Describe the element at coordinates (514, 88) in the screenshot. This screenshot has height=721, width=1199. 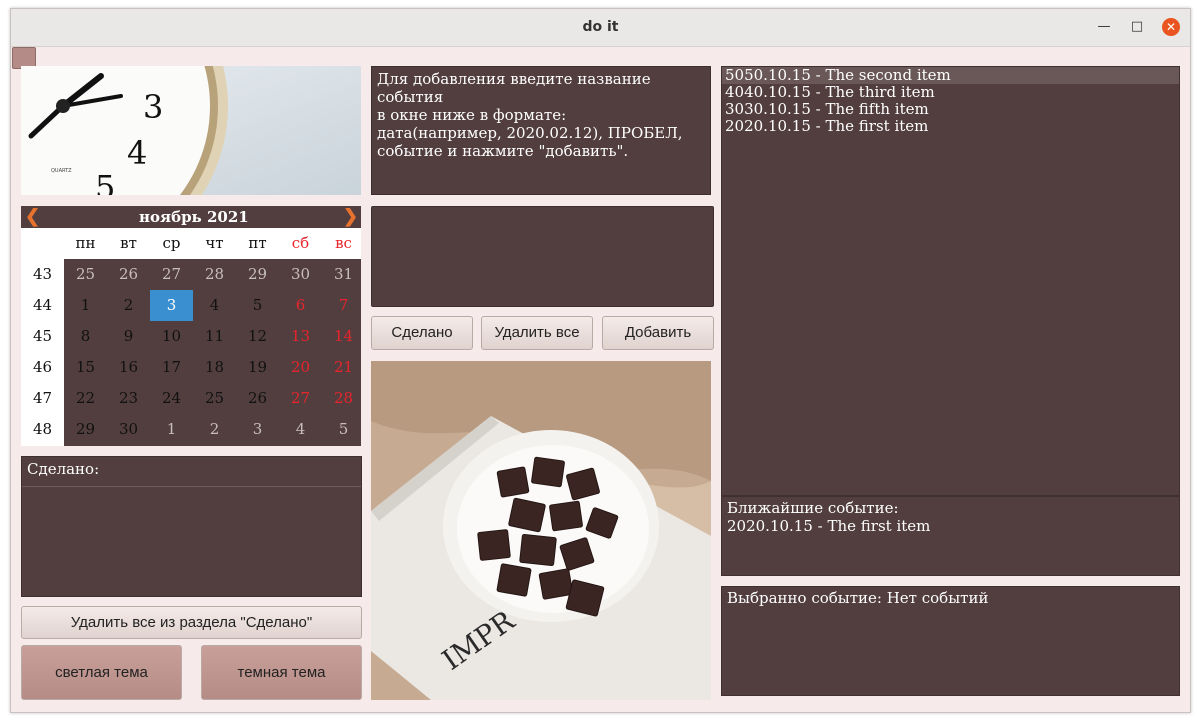
I see `instruction-line-1: Для добавления введите название события` at that location.